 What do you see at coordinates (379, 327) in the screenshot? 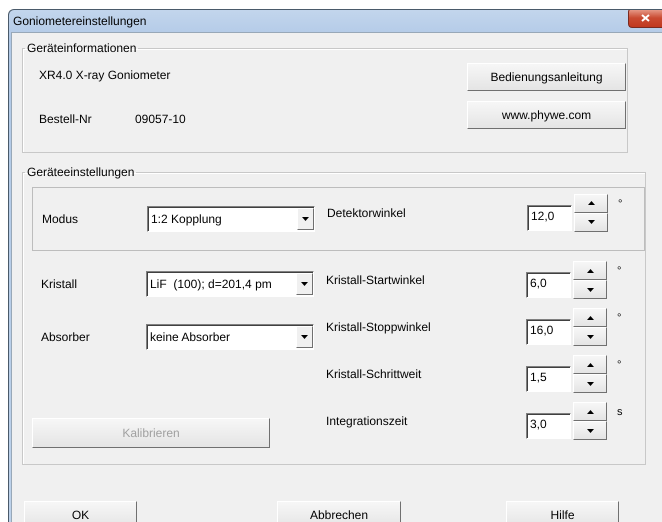
I see `field-label: Kristall-Stoppwinkel` at bounding box center [379, 327].